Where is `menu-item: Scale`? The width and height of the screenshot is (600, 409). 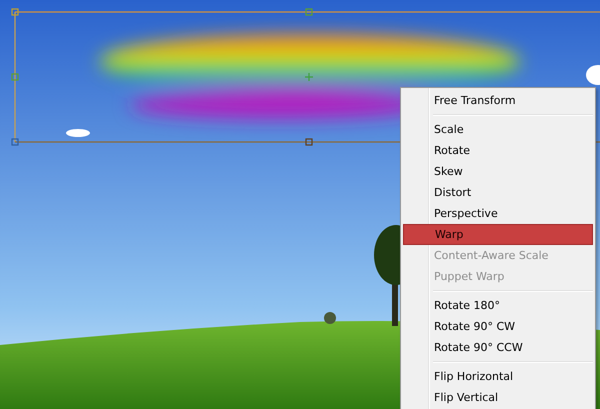 menu-item: Scale is located at coordinates (498, 129).